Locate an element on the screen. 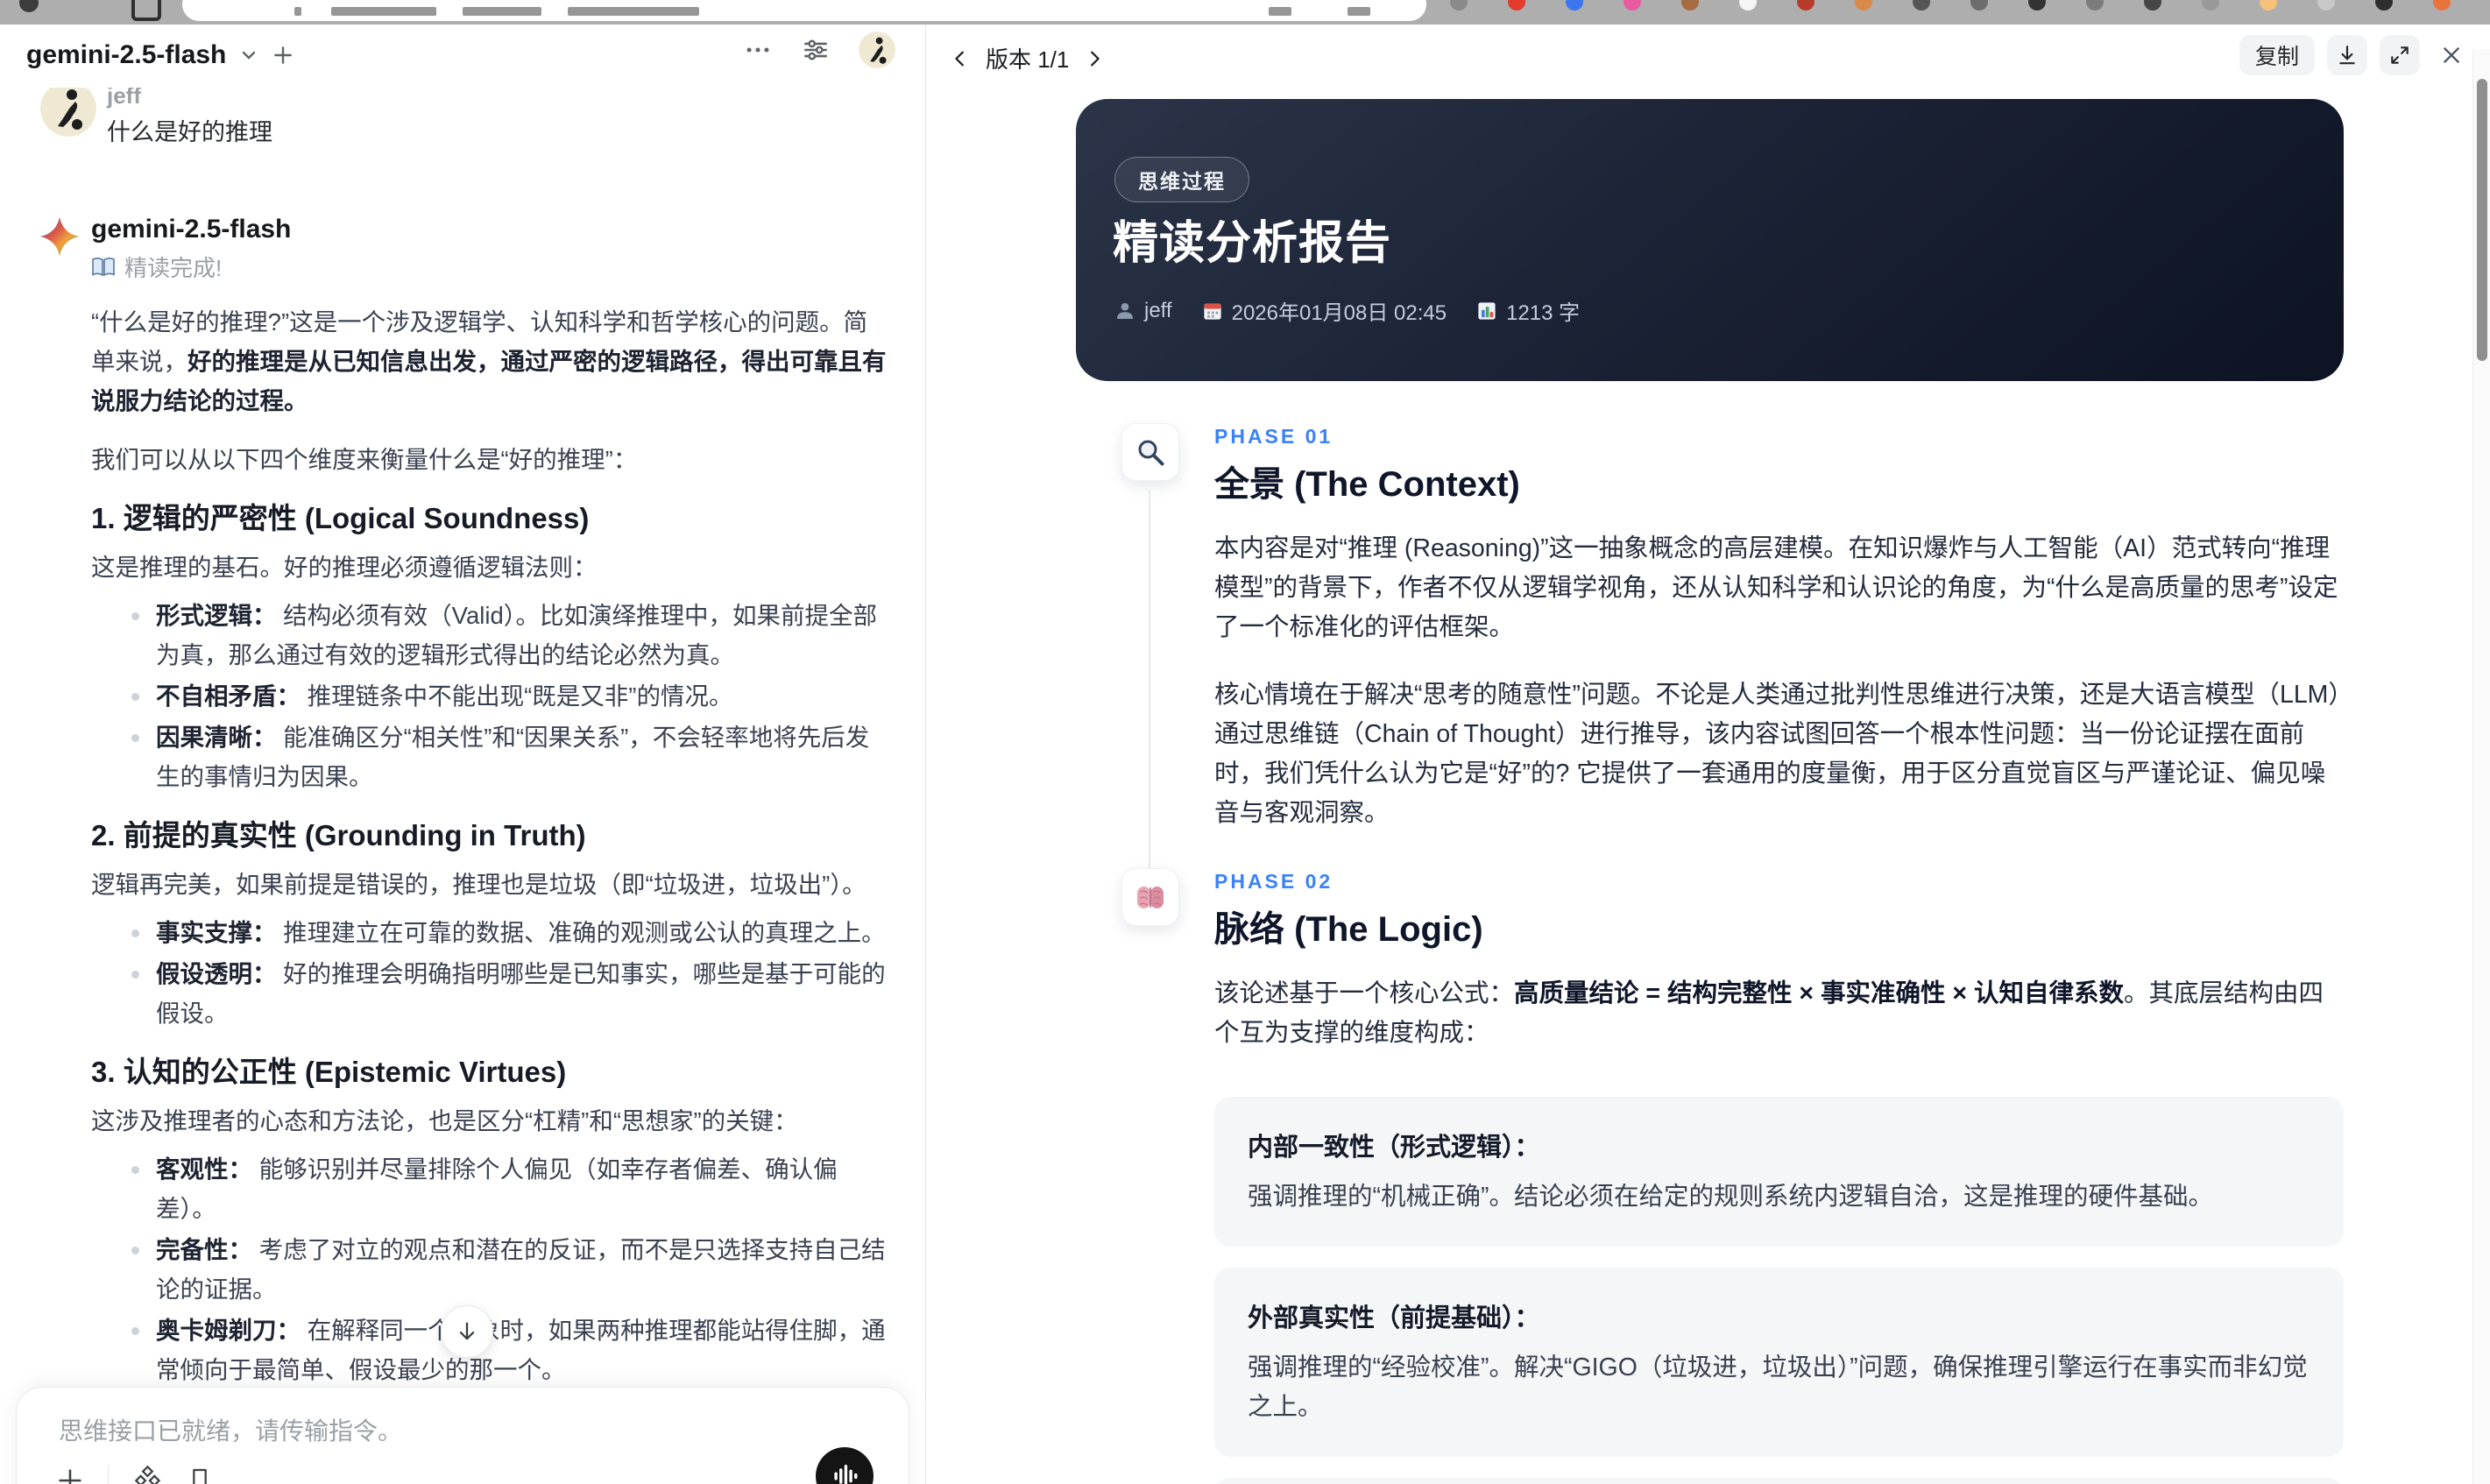 This screenshot has height=1484, width=2490. reading-status: 精读完成! is located at coordinates (489, 267).